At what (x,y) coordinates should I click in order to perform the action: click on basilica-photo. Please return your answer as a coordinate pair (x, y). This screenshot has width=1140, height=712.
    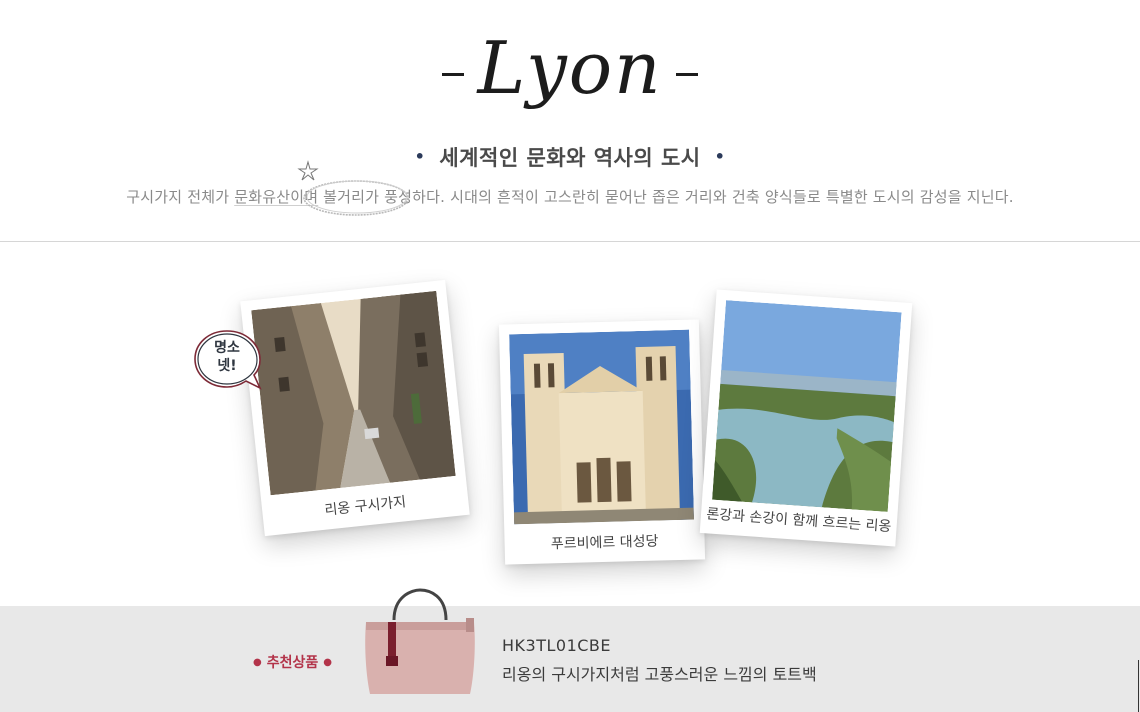
    Looking at the image, I should click on (602, 427).